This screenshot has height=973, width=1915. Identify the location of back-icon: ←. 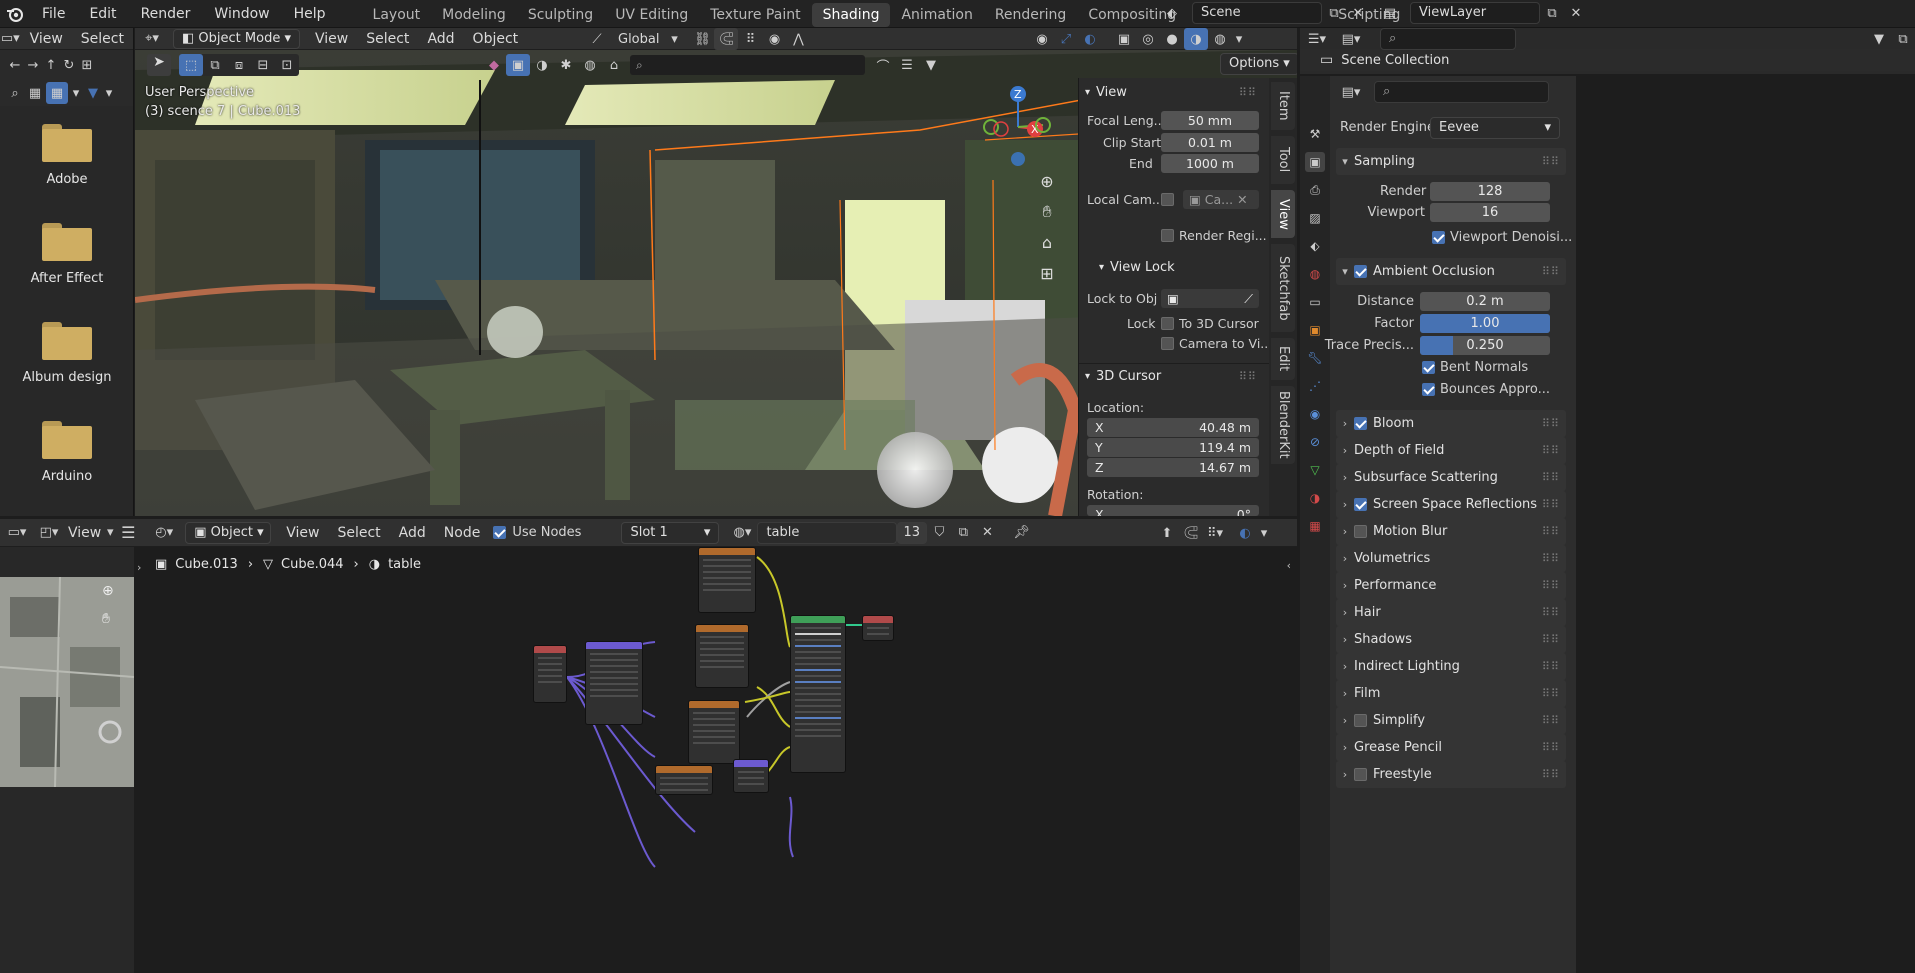
(15, 65).